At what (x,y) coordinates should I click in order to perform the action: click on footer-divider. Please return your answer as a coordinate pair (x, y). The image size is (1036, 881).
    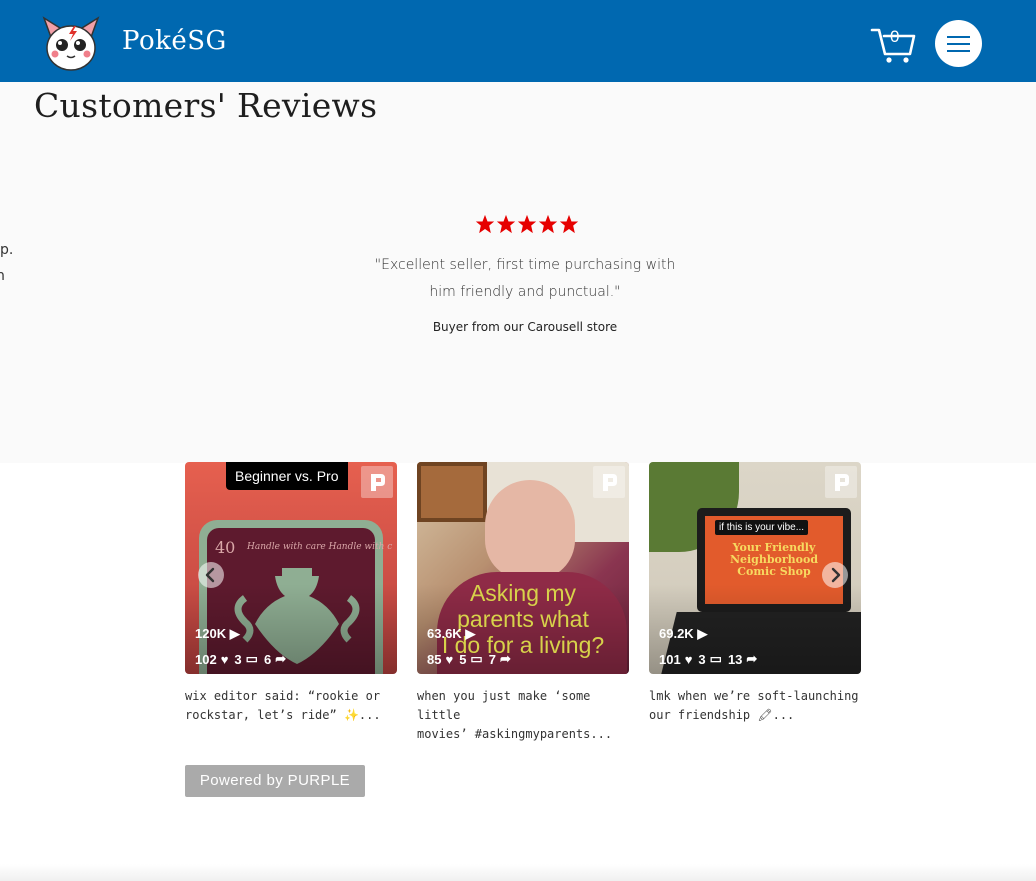
    Looking at the image, I should click on (518, 872).